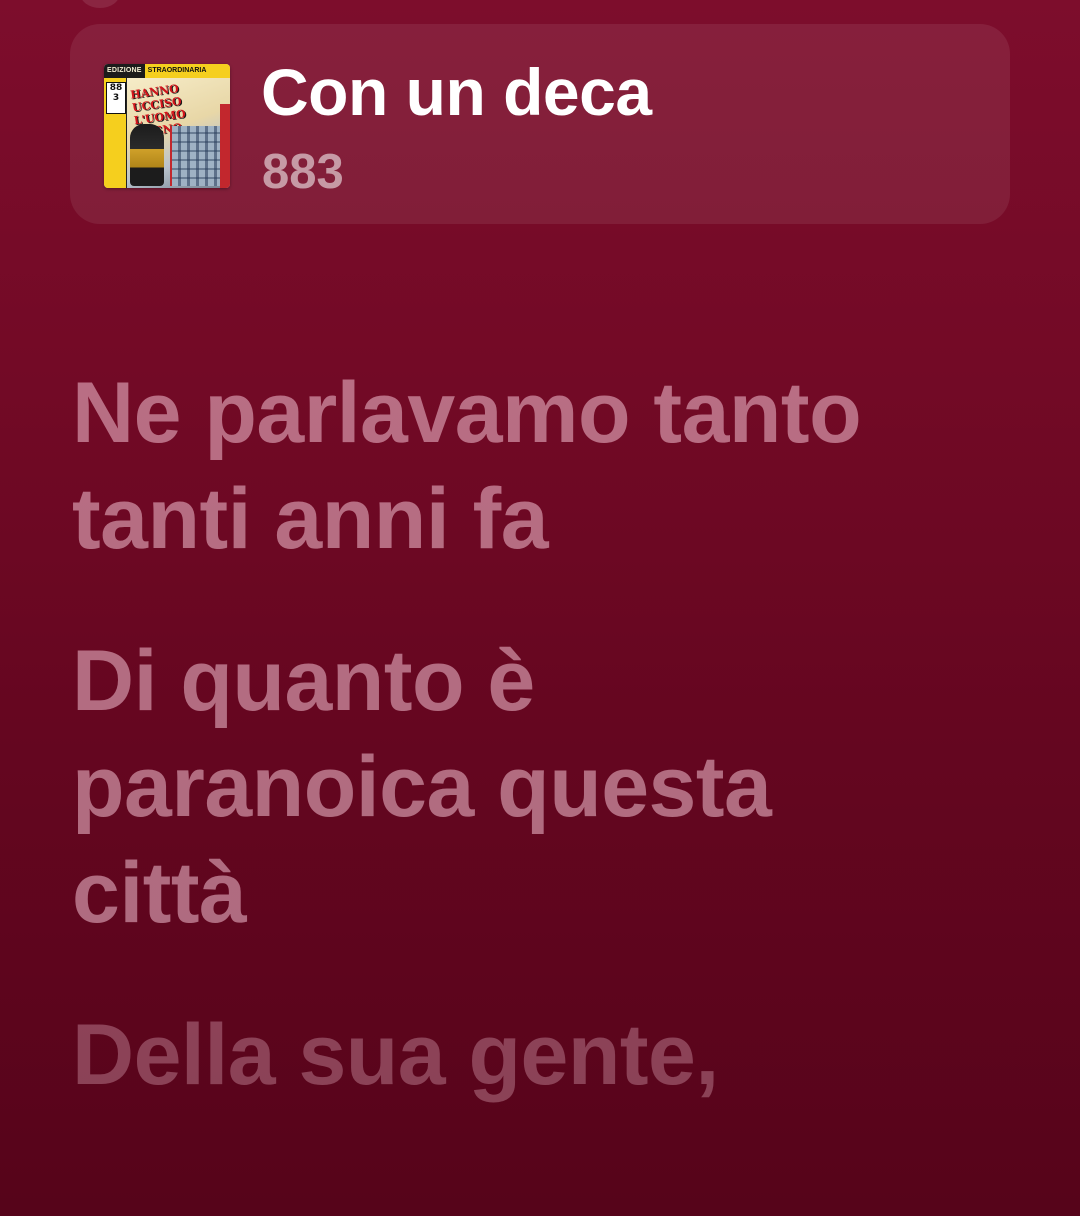  Describe the element at coordinates (562, 1055) in the screenshot. I see `lyric-line: Della sua gente,` at that location.